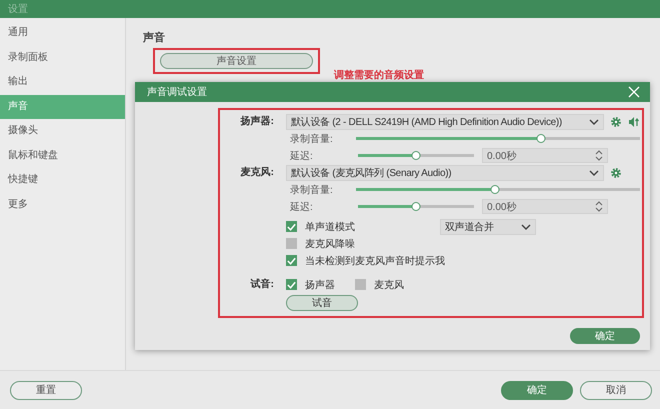  I want to click on channel-dropdown: 双声道合并, so click(488, 226).